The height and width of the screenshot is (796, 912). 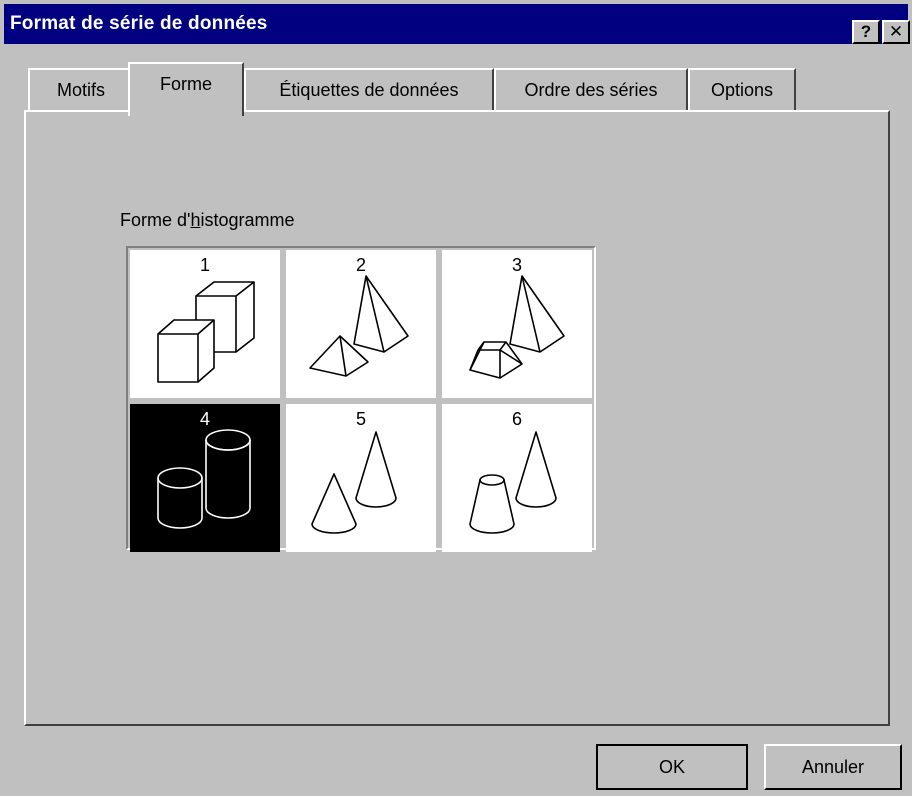 I want to click on shape-option-5: 5, so click(x=361, y=478).